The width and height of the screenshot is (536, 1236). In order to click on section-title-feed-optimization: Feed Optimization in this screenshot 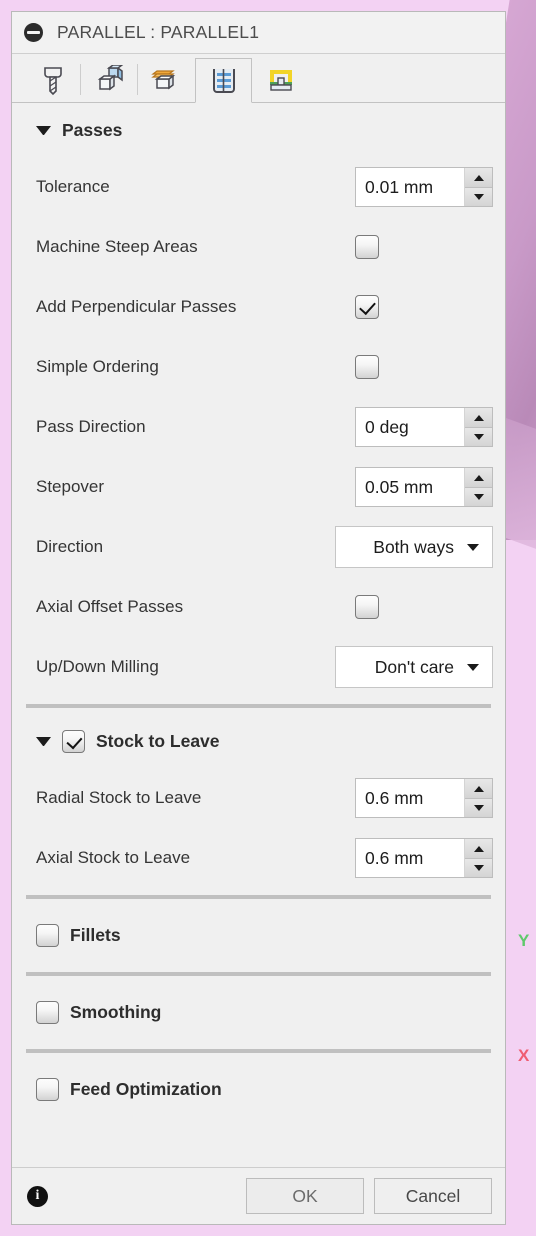, I will do `click(146, 1088)`.